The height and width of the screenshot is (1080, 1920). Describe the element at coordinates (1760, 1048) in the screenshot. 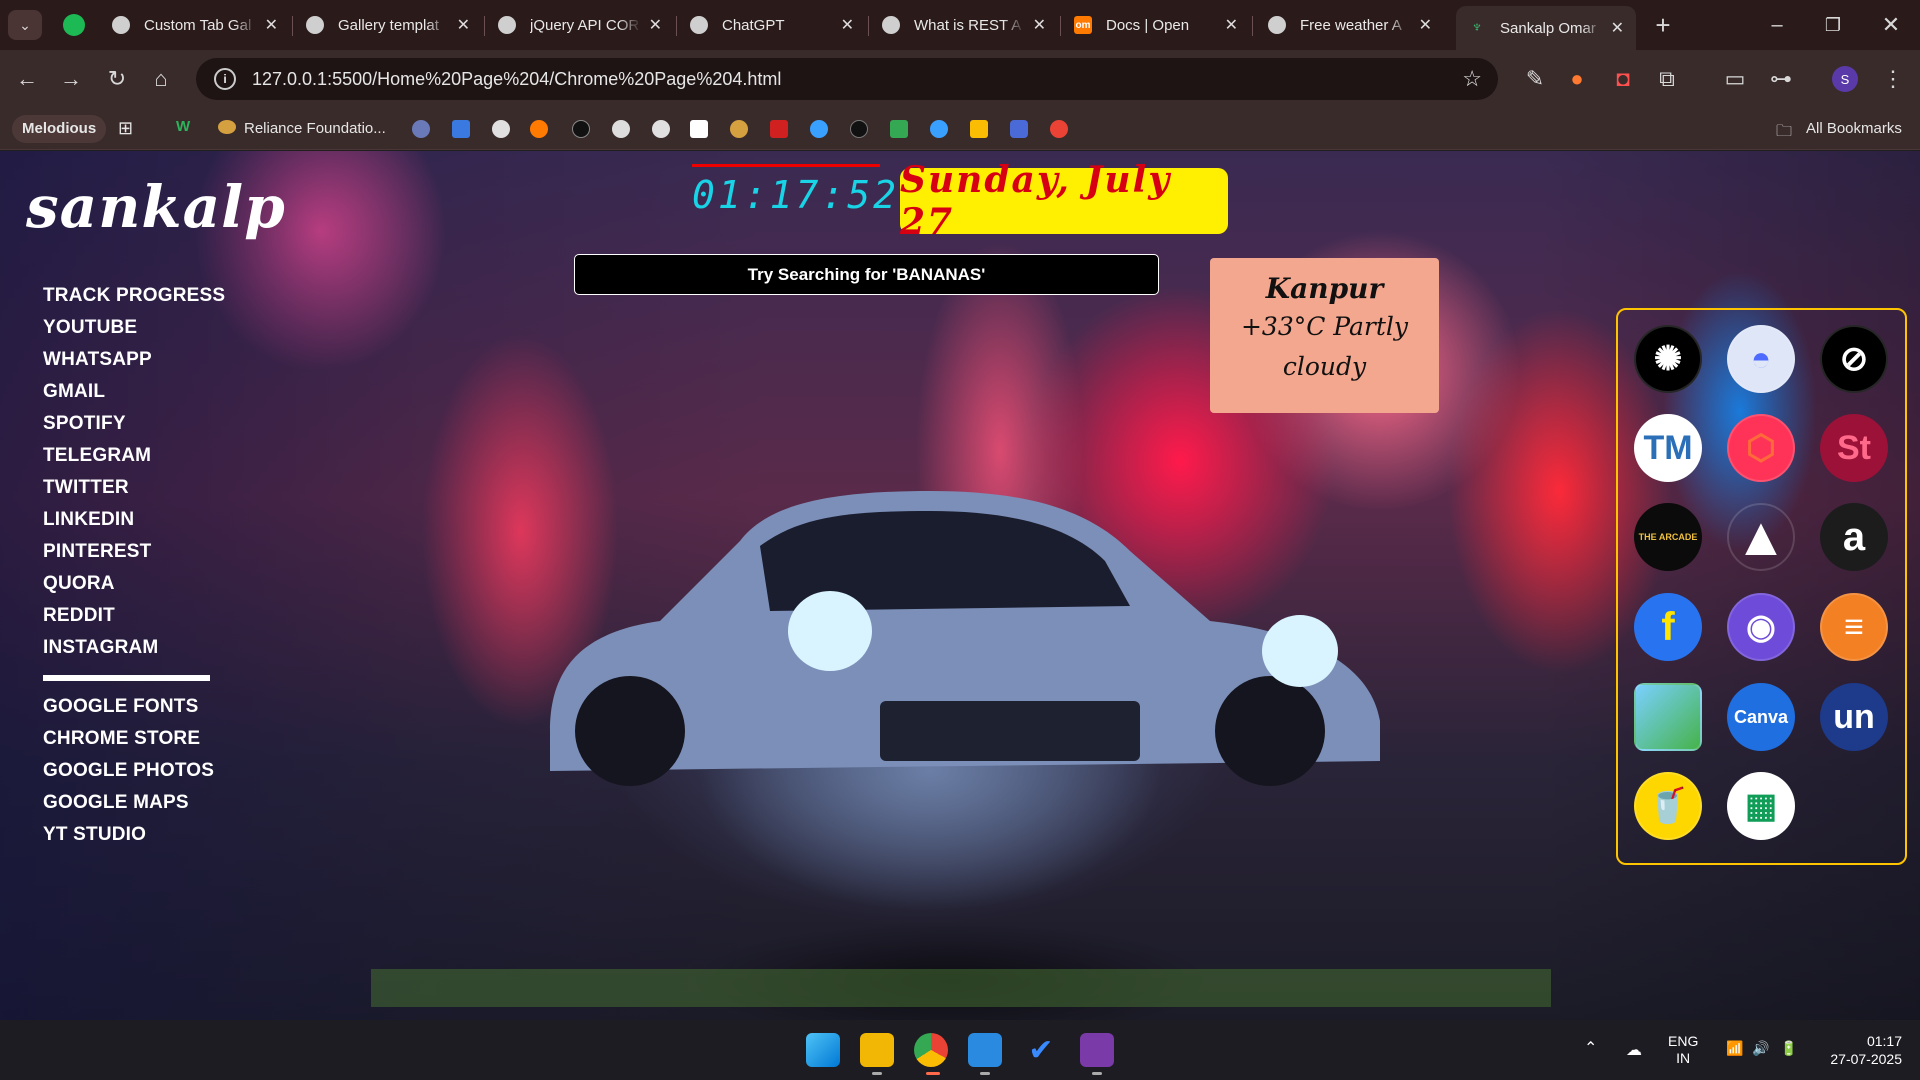

I see `volume-icon: 🔊` at that location.